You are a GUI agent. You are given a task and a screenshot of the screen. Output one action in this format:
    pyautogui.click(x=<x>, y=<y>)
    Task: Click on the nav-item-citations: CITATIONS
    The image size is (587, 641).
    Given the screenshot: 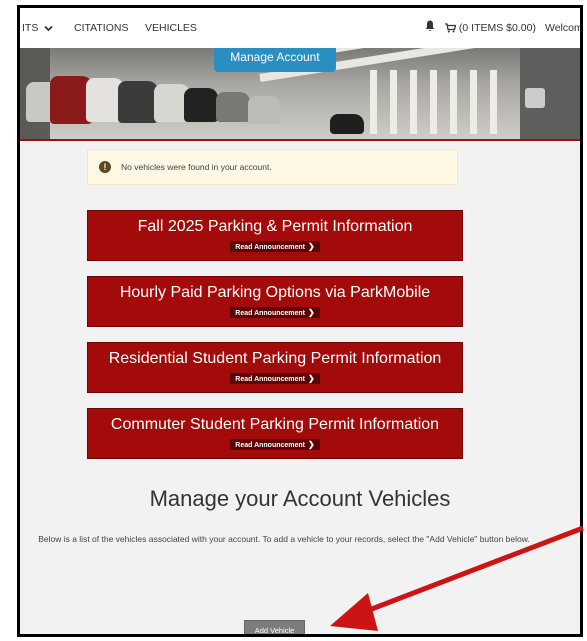 What is the action you would take?
    pyautogui.click(x=101, y=28)
    